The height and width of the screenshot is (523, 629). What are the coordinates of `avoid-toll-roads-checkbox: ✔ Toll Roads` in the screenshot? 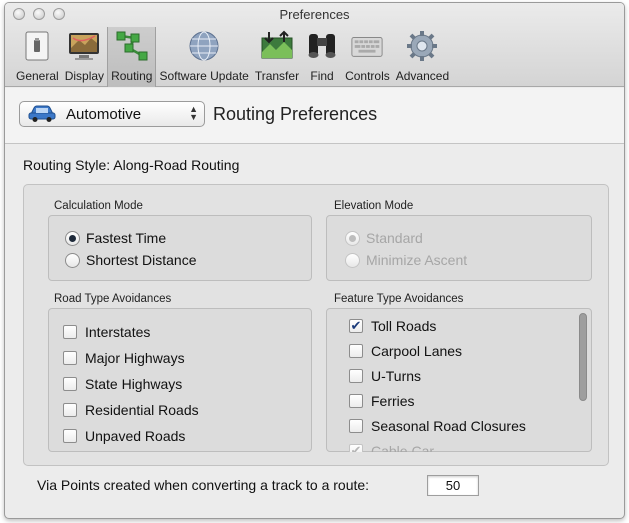 It's located at (437, 325).